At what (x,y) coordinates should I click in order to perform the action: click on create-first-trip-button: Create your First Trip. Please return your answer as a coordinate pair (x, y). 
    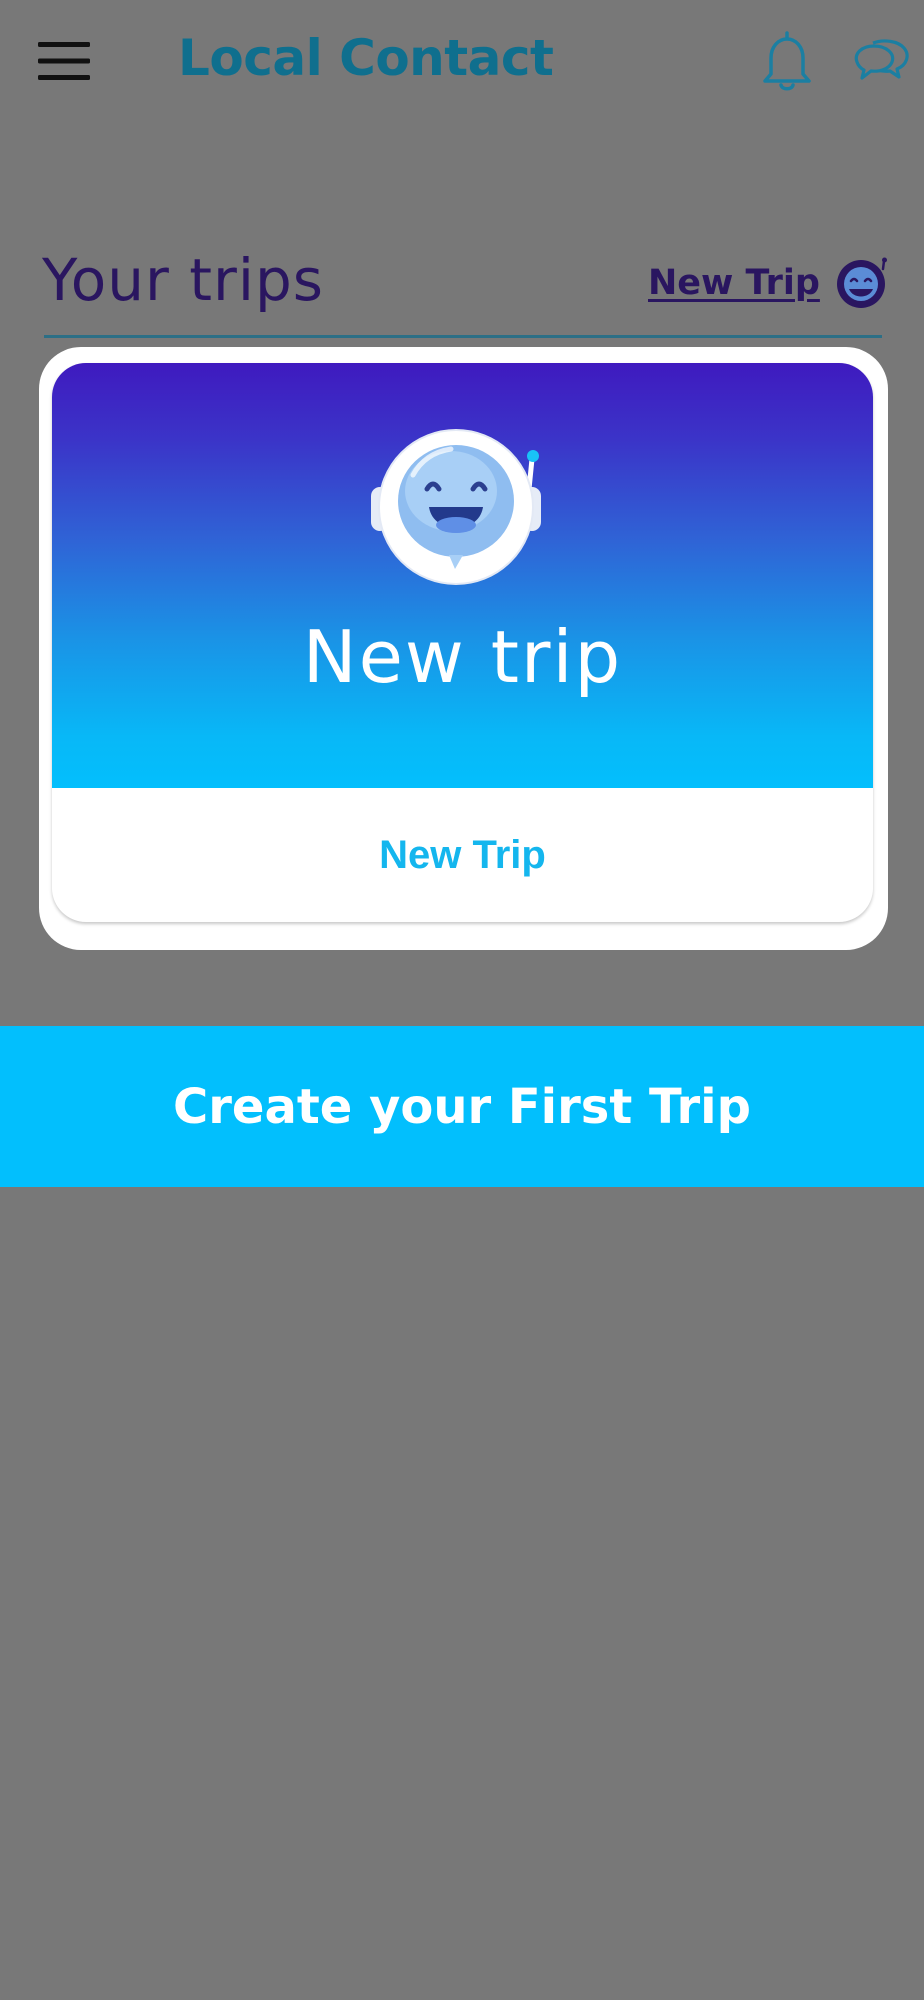
    Looking at the image, I should click on (462, 1106).